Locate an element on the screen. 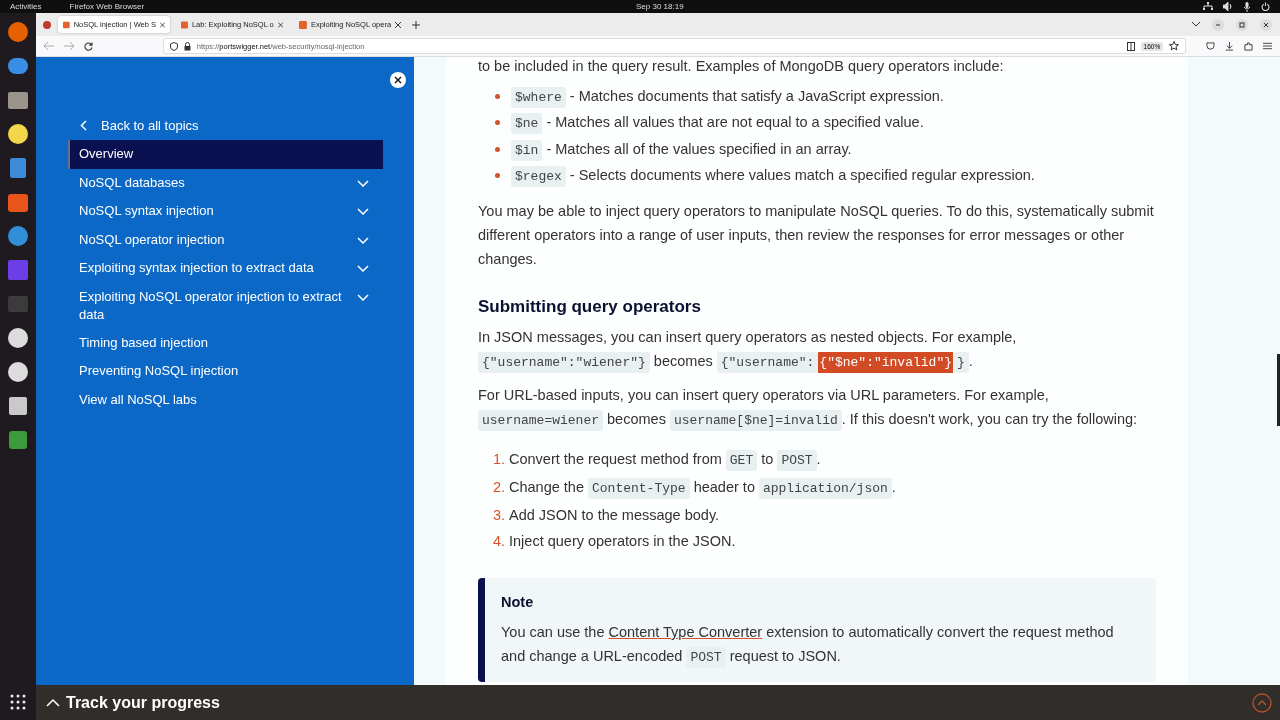 This screenshot has height=720, width=1280. paragraph: You can use the Content Type Converter extension to automatically convert the request method and change a URL-encoded POST request to JSON. is located at coordinates (820, 645).